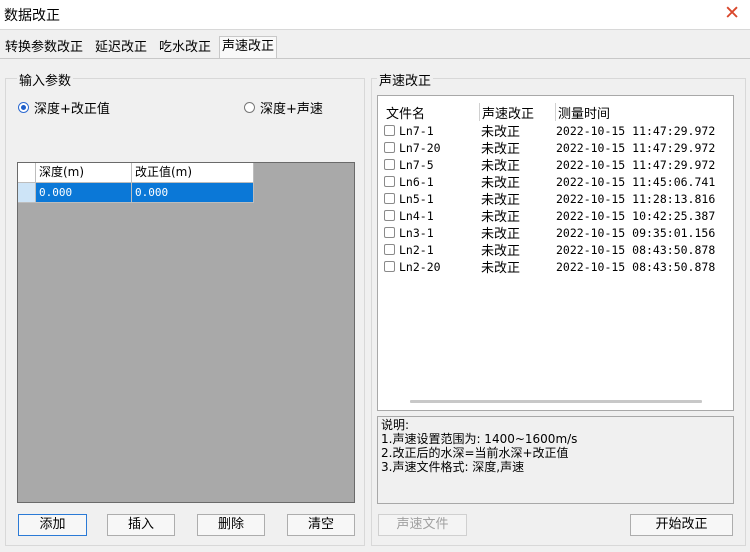 The image size is (750, 552). I want to click on file-name: Ln2-1, so click(416, 249).